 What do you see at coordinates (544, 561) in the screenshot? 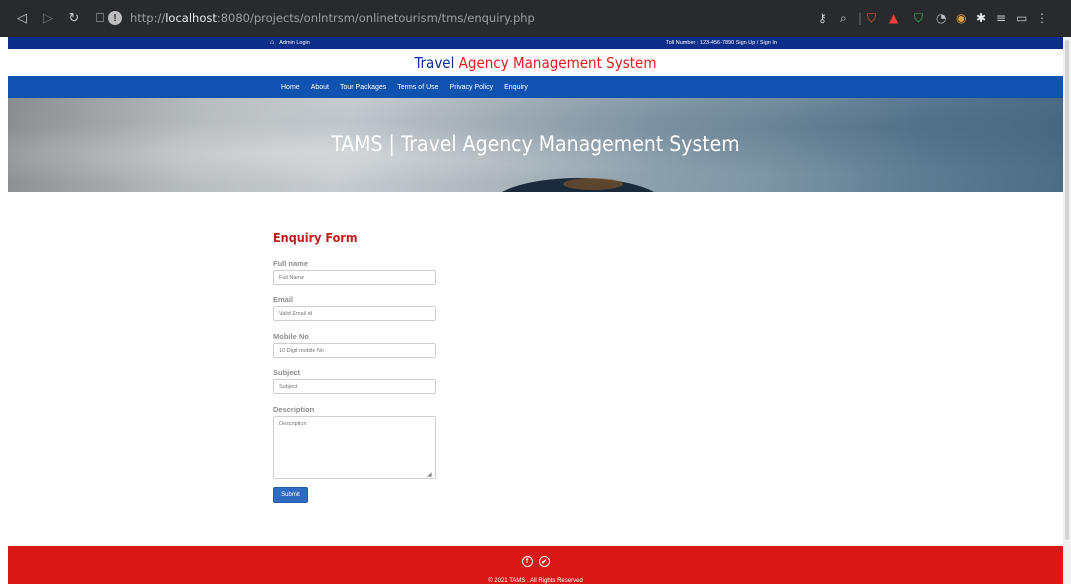
I see `twitter-icon: ✔` at bounding box center [544, 561].